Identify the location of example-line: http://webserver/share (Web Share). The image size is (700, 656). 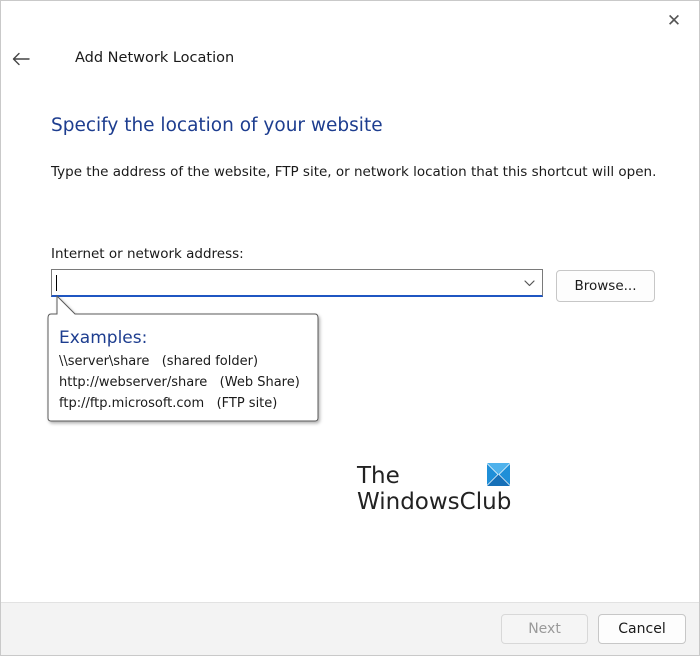
(179, 382).